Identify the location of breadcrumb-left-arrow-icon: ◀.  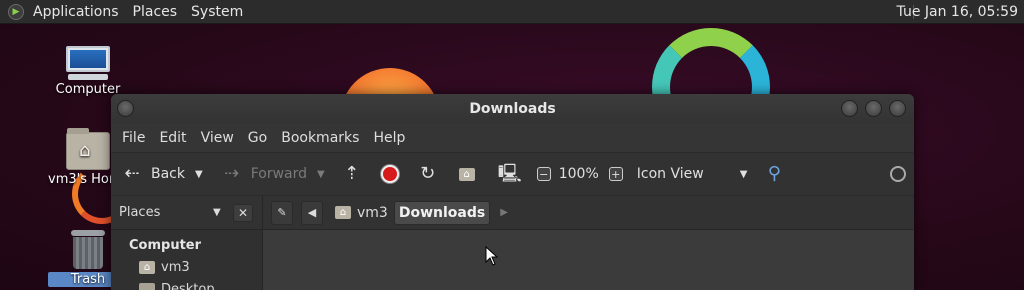
(312, 212).